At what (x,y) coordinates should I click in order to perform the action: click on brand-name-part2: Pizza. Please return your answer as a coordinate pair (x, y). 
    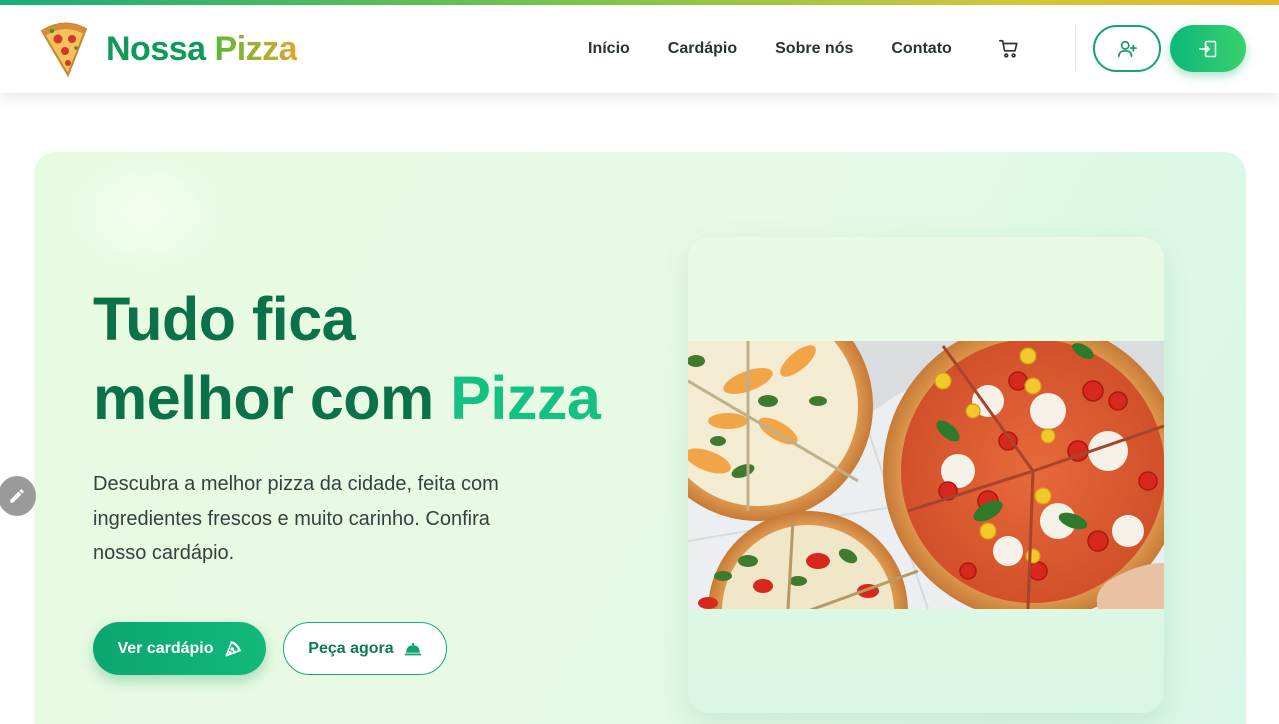
    Looking at the image, I should click on (256, 48).